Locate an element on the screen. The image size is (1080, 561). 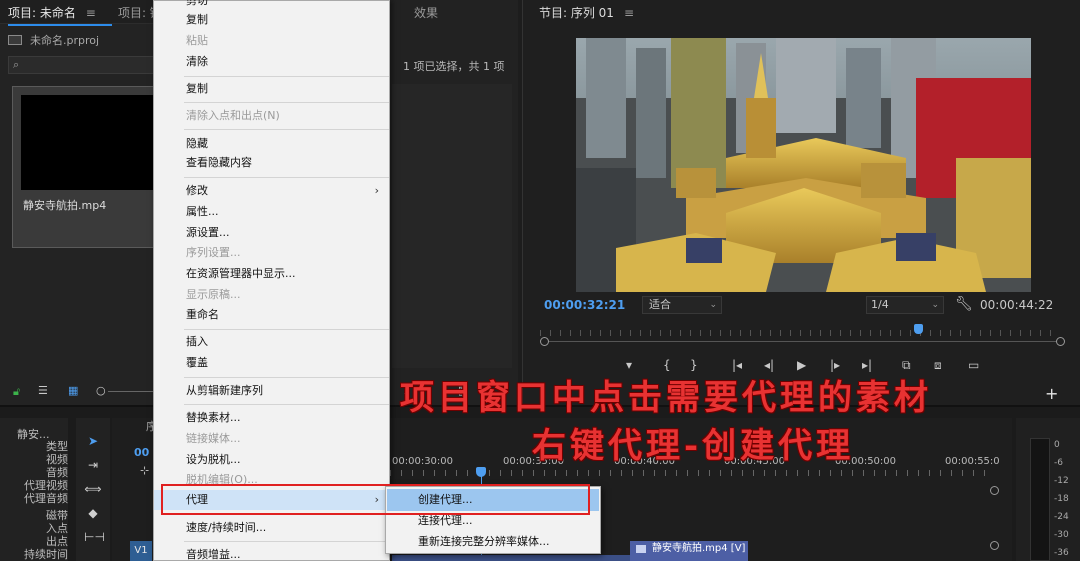
meter-label: -6 is located at coordinates (1058, 463).